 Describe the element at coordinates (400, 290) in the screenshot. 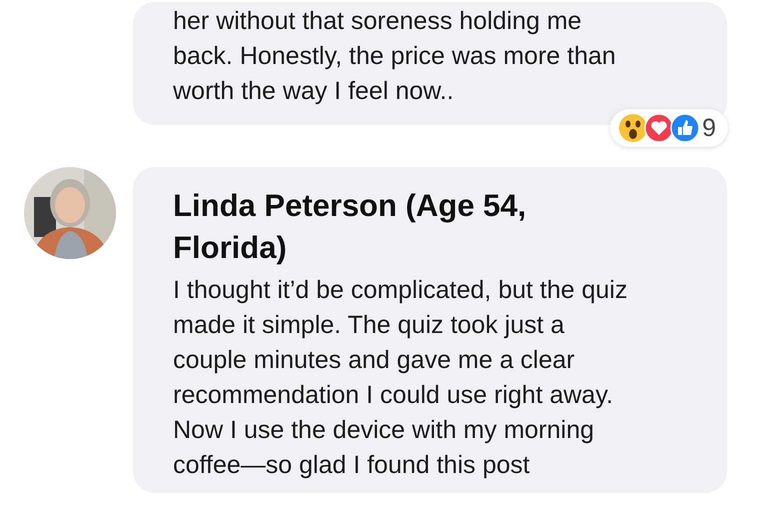

I see `comment-text-line: I thought it’d be complicated, but the quiz` at that location.